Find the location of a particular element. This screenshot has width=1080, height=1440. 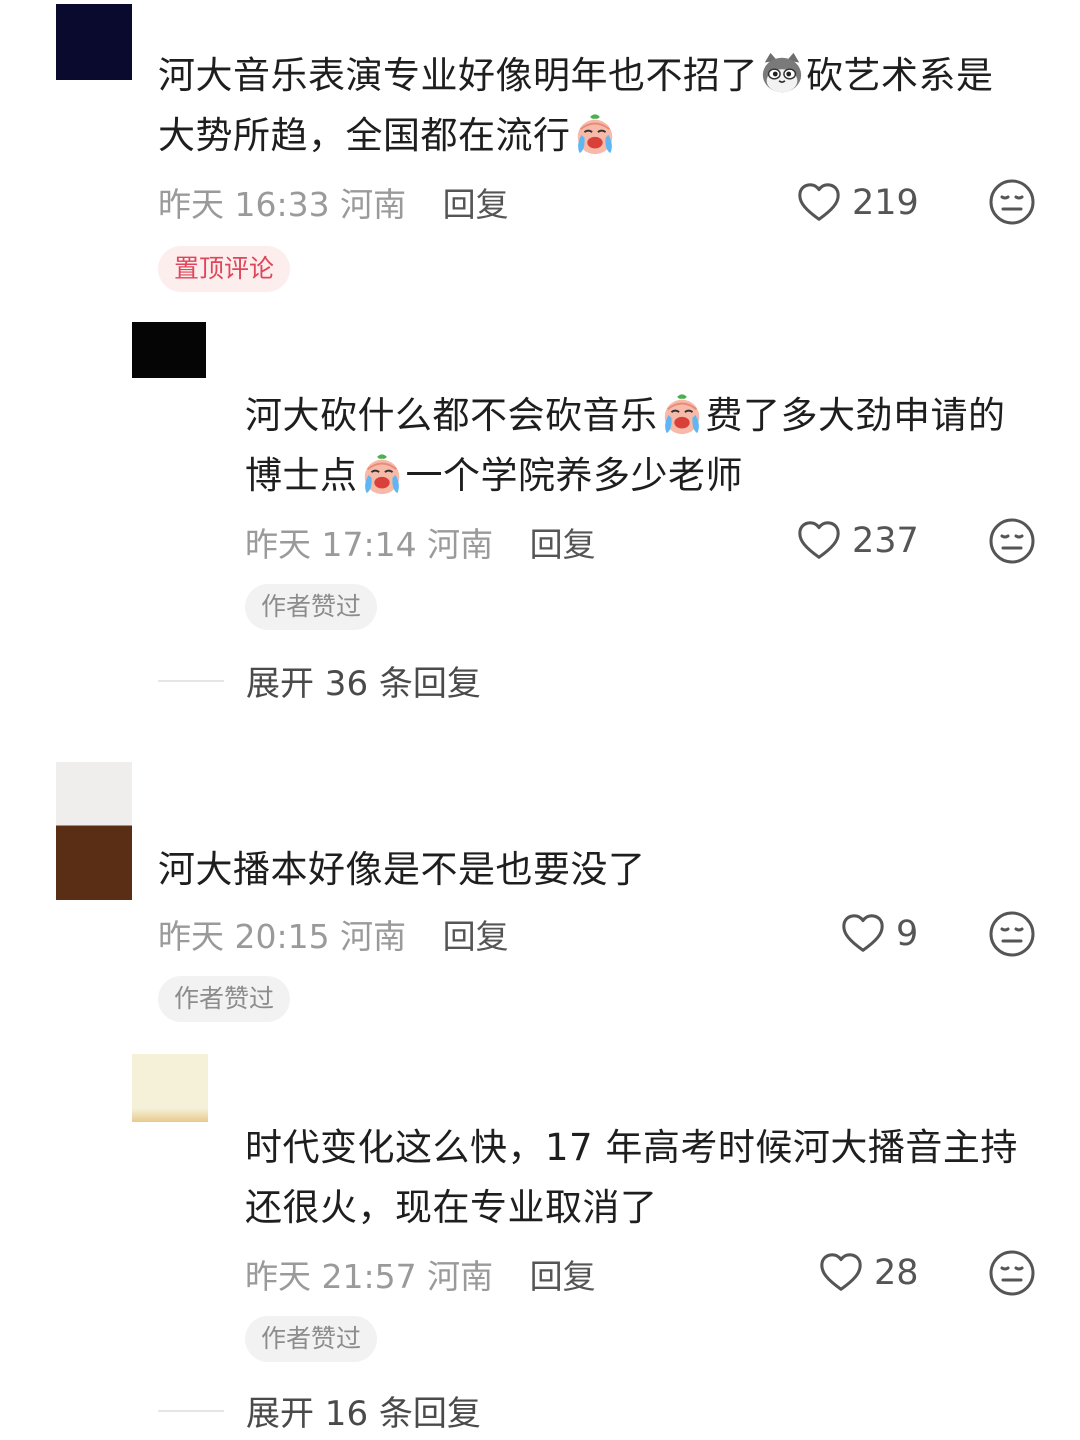

pinned-tag: 置顶评论 is located at coordinates (224, 269).